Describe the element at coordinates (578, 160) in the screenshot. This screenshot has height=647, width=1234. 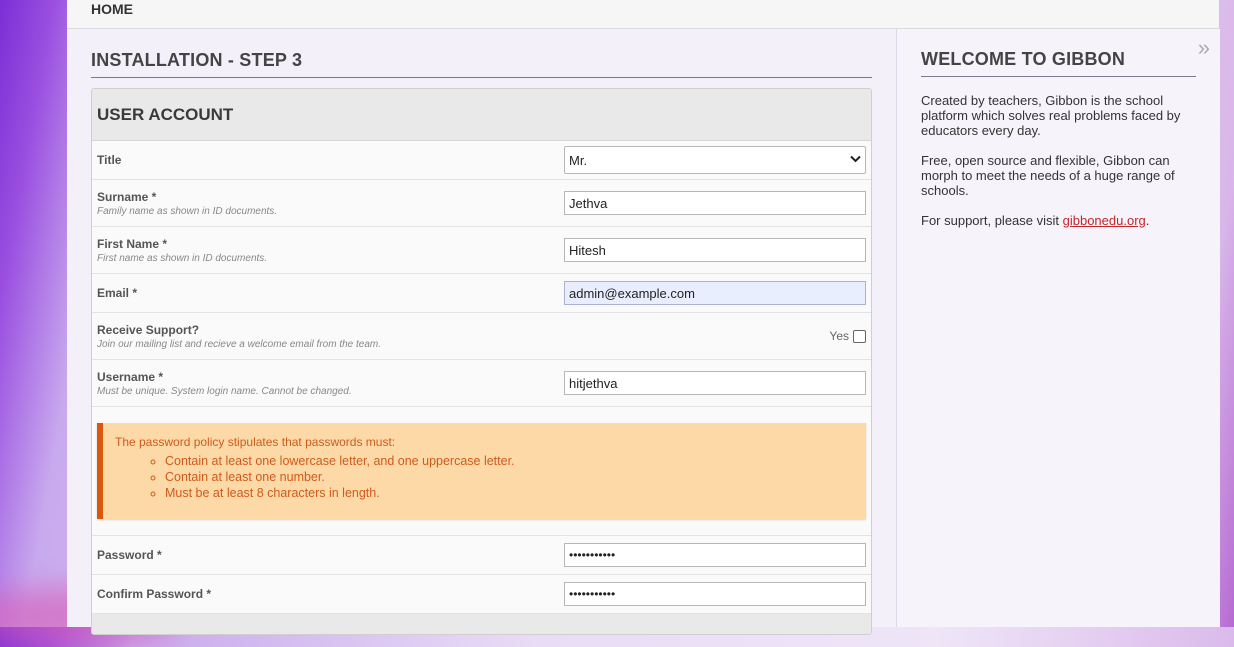
I see `title-select-value: Mr.` at that location.